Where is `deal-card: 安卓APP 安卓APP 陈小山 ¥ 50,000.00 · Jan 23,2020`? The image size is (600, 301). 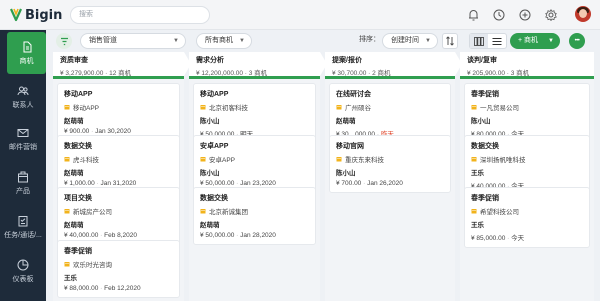
deal-card: 安卓APP 安卓APP 陈小山 ¥ 50,000.00 · Jan 23,2020 is located at coordinates (254, 164).